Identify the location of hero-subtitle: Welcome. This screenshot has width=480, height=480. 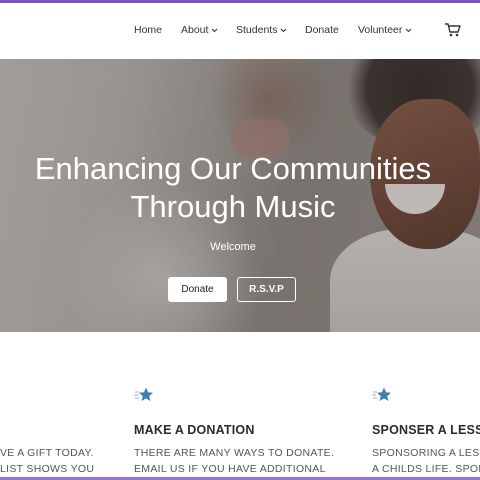
(233, 247).